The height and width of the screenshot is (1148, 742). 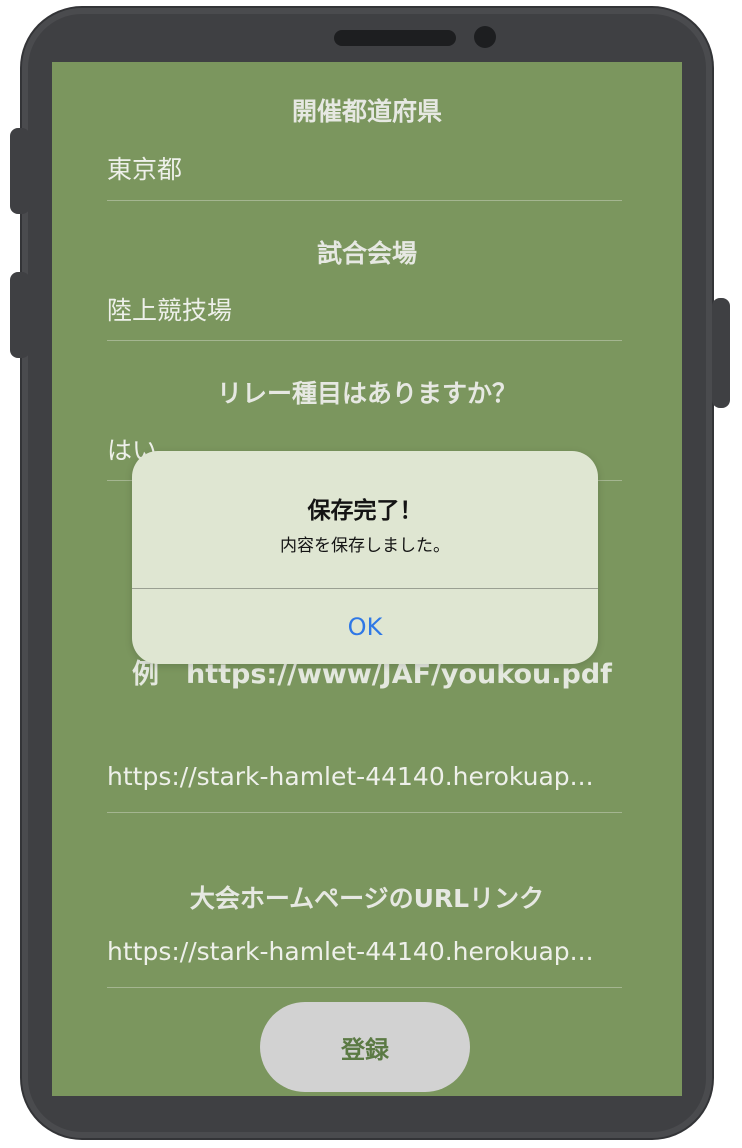 What do you see at coordinates (365, 1047) in the screenshot?
I see `register-button: 登録` at bounding box center [365, 1047].